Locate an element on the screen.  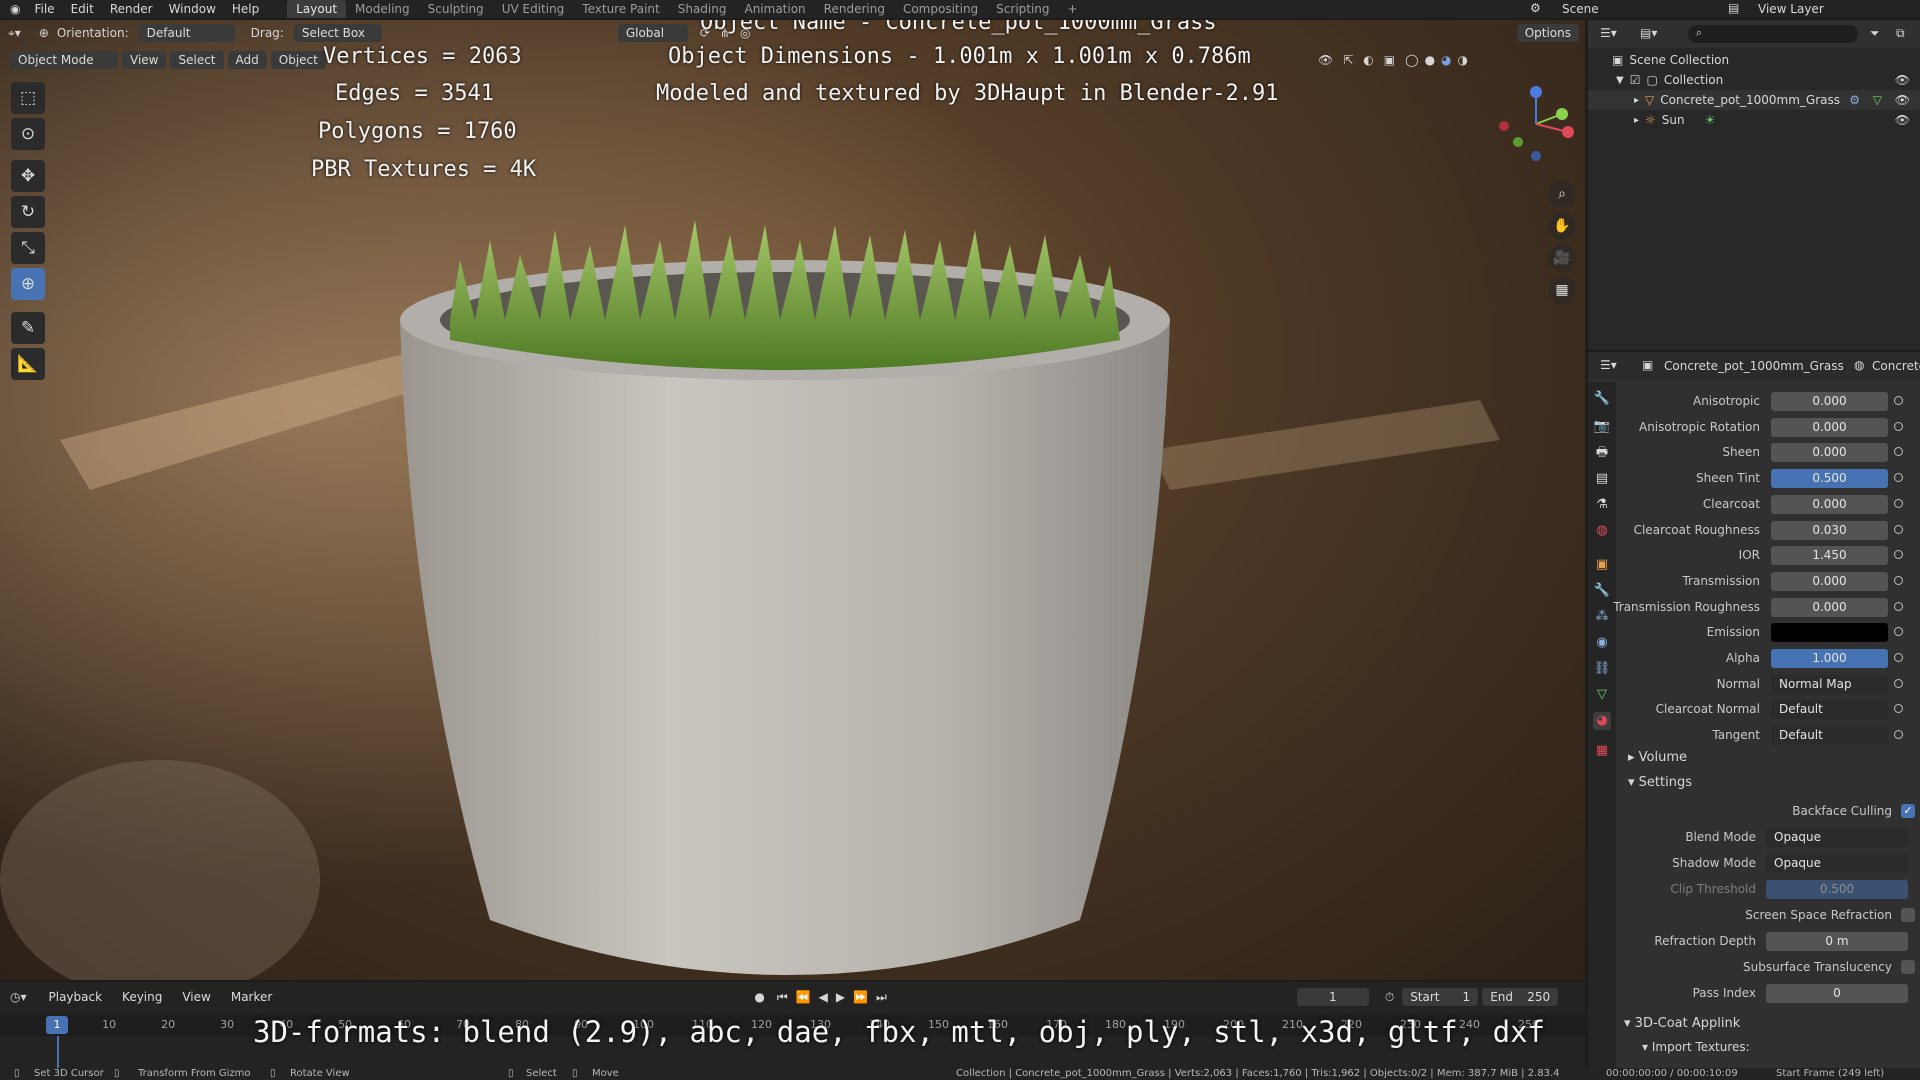
annotate-tool: ✎ is located at coordinates (28, 328).